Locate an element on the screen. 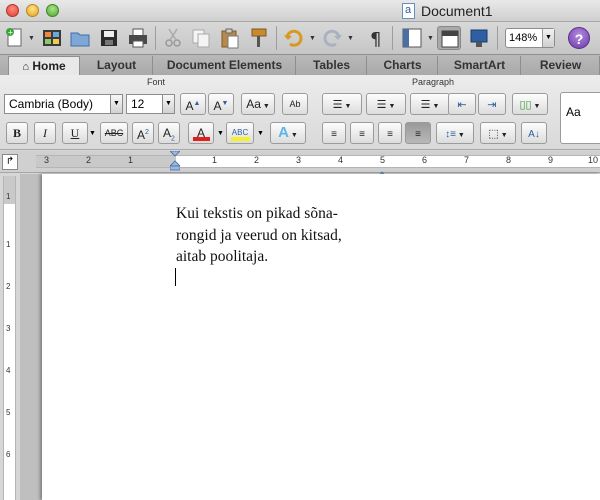 Image resolution: width=600 pixels, height=500 pixels. ruler-number: 3 is located at coordinates (299, 160).